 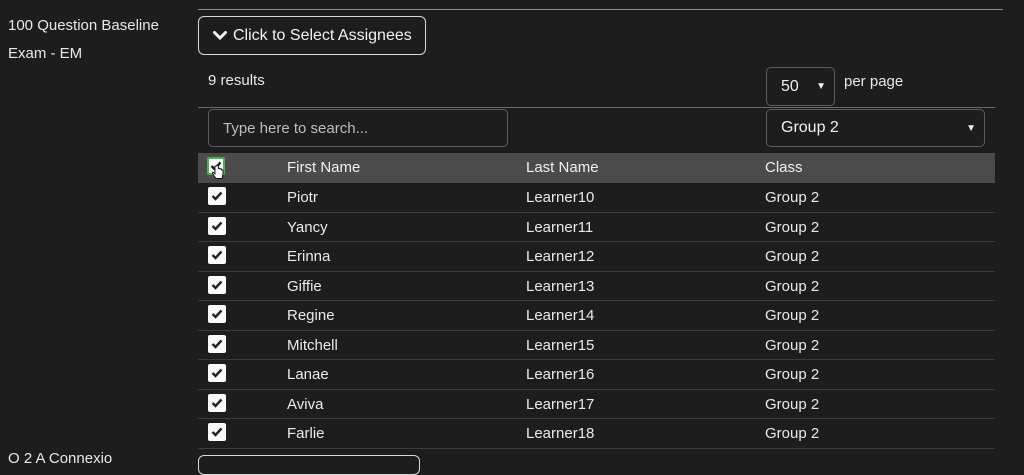 I want to click on table-row: Erinna Learner12 Group 2, so click(x=596, y=257).